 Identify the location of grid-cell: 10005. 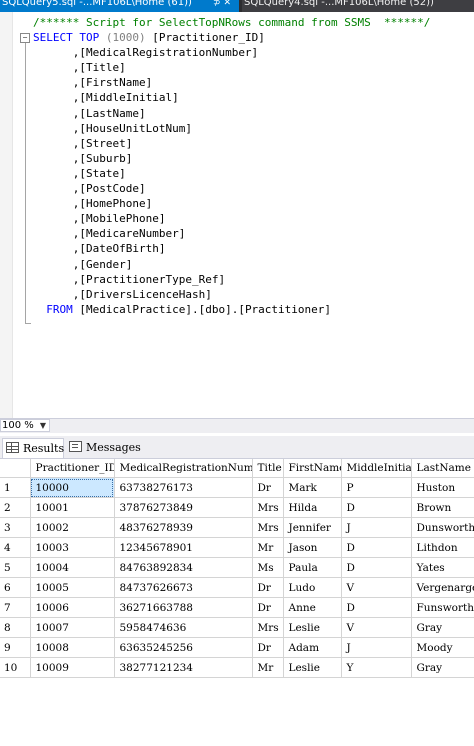
(72, 587).